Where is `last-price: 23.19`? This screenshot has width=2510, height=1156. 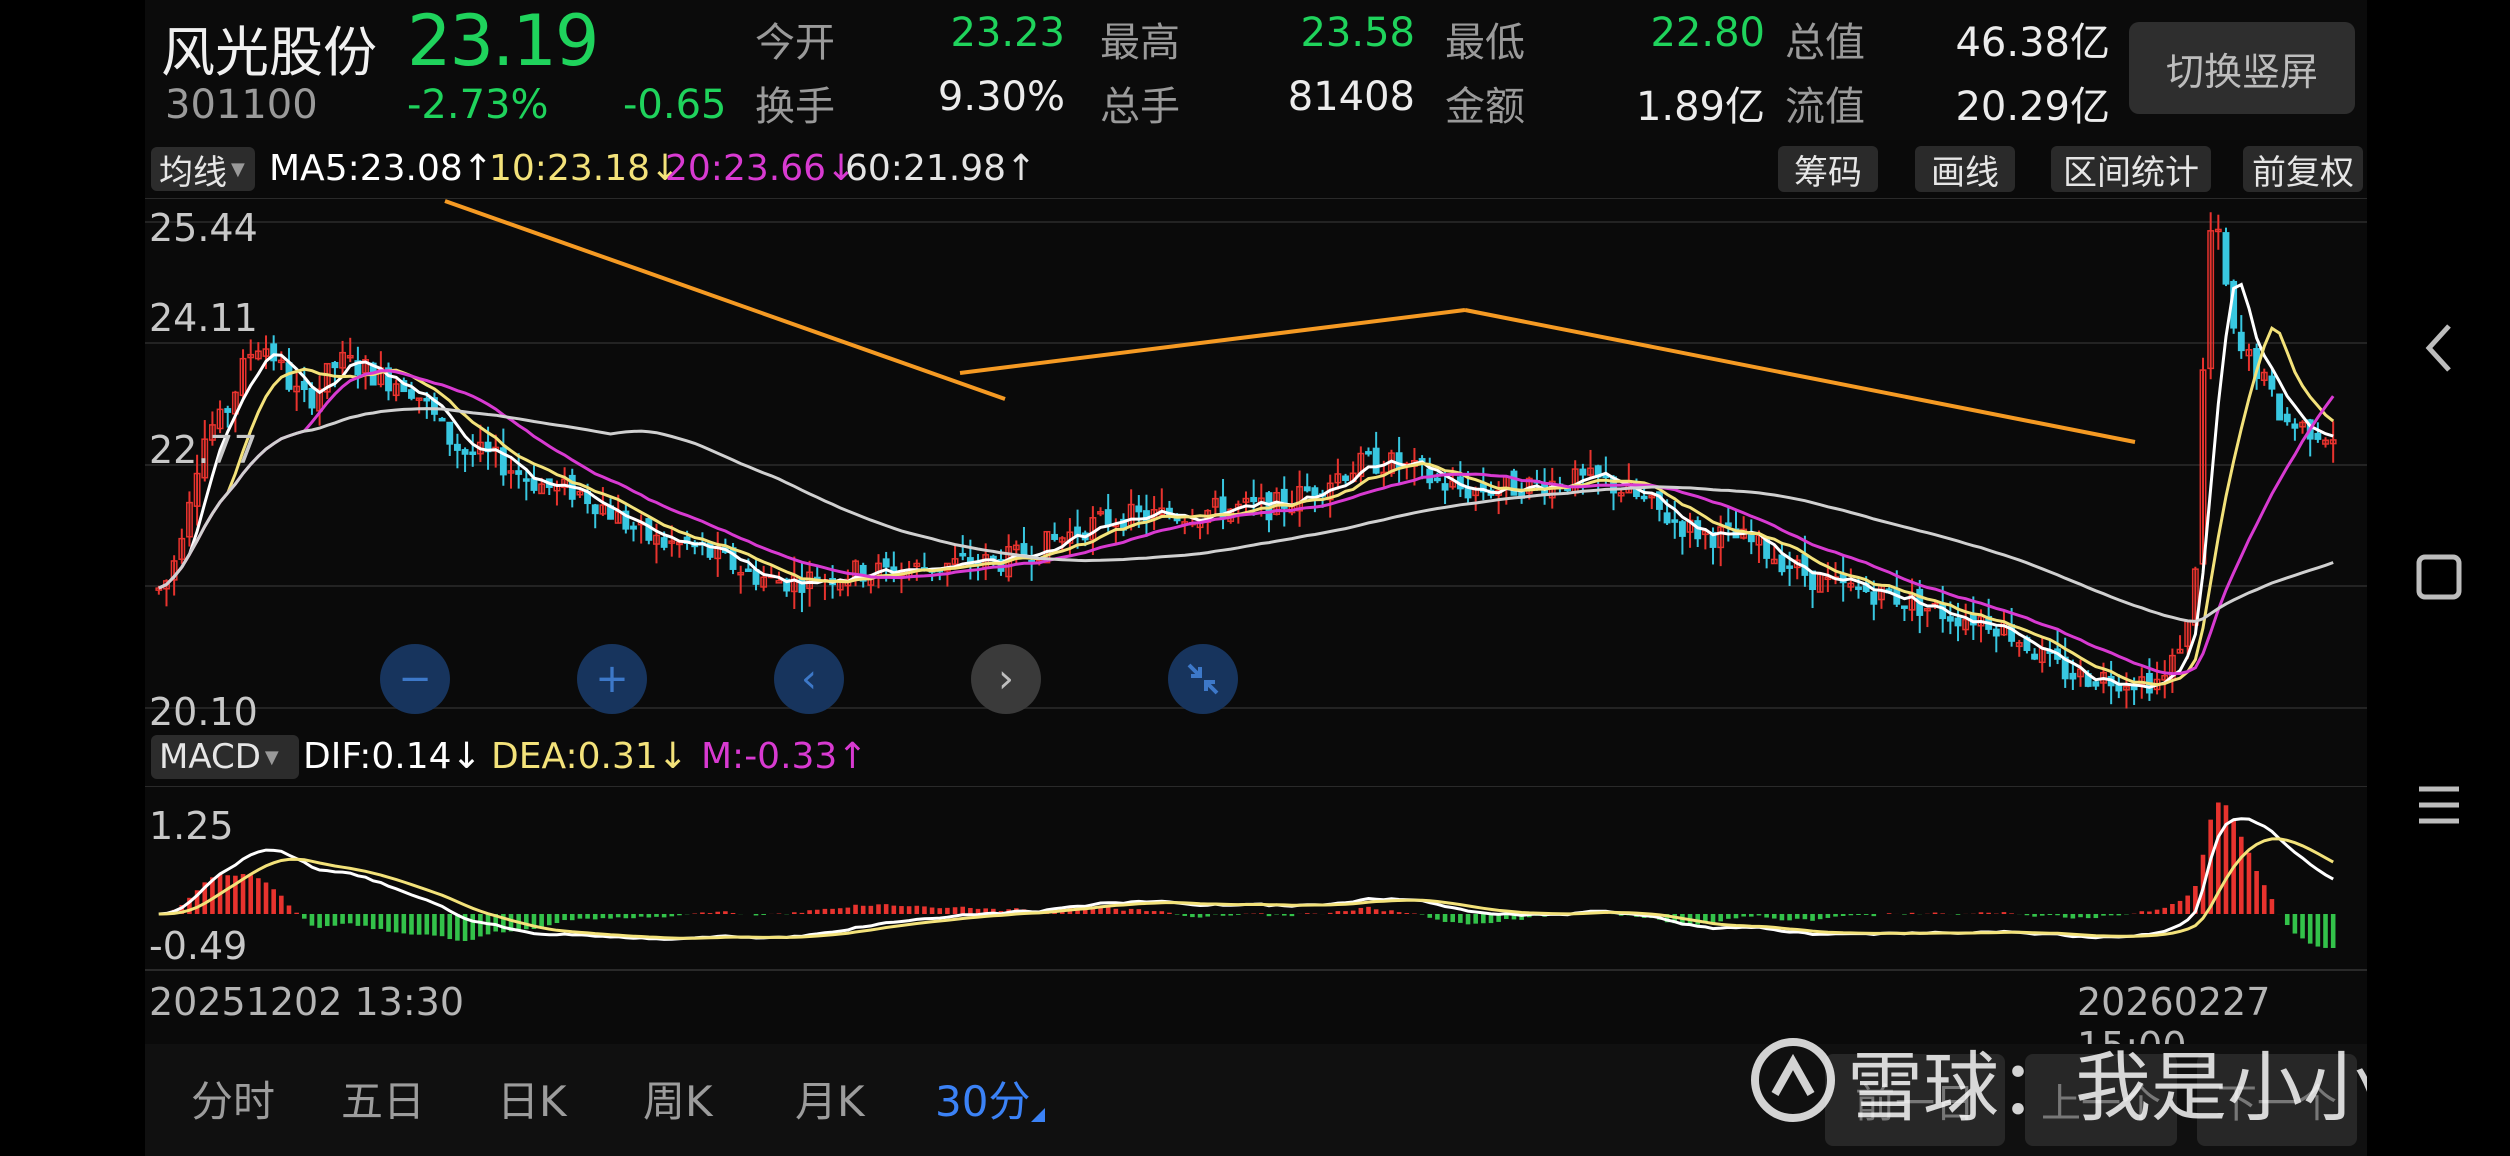
last-price: 23.19 is located at coordinates (503, 41).